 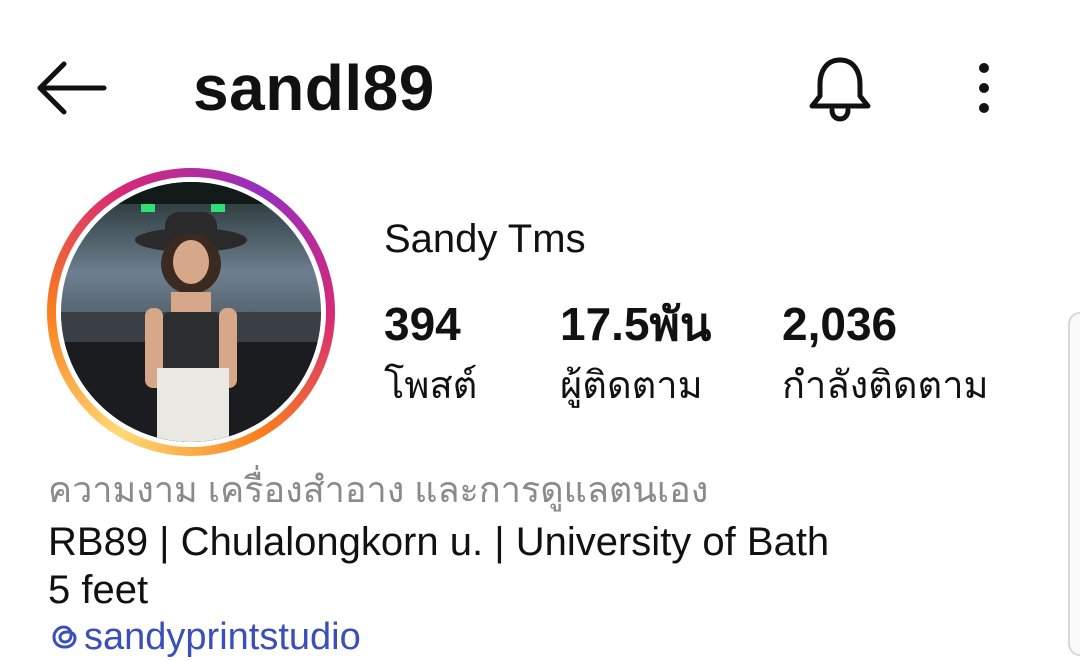 I want to click on more-vertical-icon, so click(x=984, y=88).